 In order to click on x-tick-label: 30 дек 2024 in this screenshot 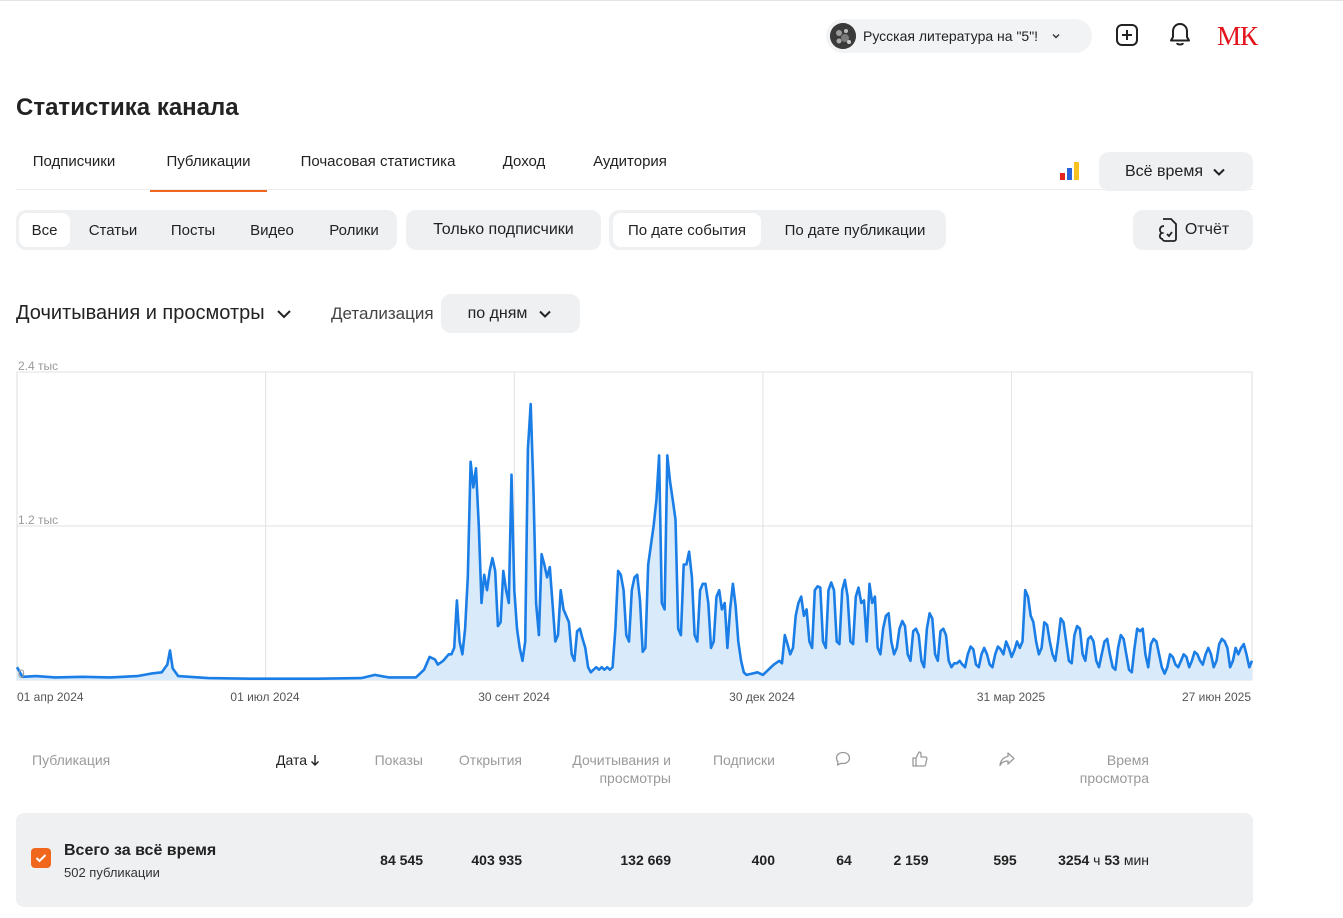, I will do `click(762, 697)`.